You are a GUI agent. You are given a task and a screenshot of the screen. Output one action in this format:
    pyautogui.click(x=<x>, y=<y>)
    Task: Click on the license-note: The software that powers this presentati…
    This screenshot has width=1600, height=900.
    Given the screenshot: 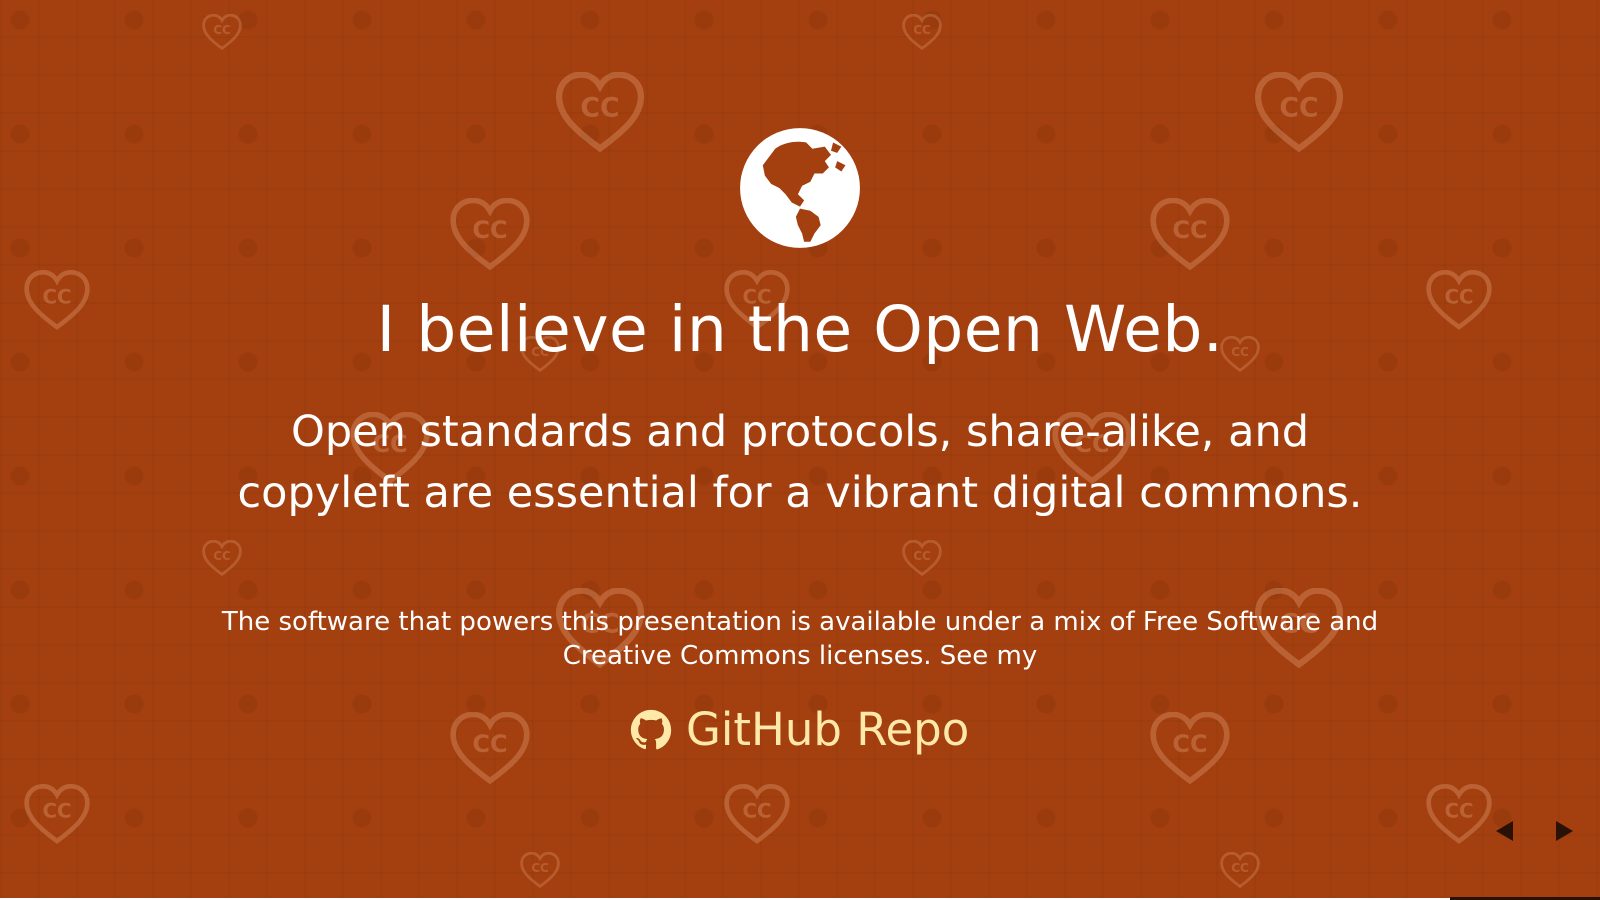 What is the action you would take?
    pyautogui.click(x=800, y=639)
    